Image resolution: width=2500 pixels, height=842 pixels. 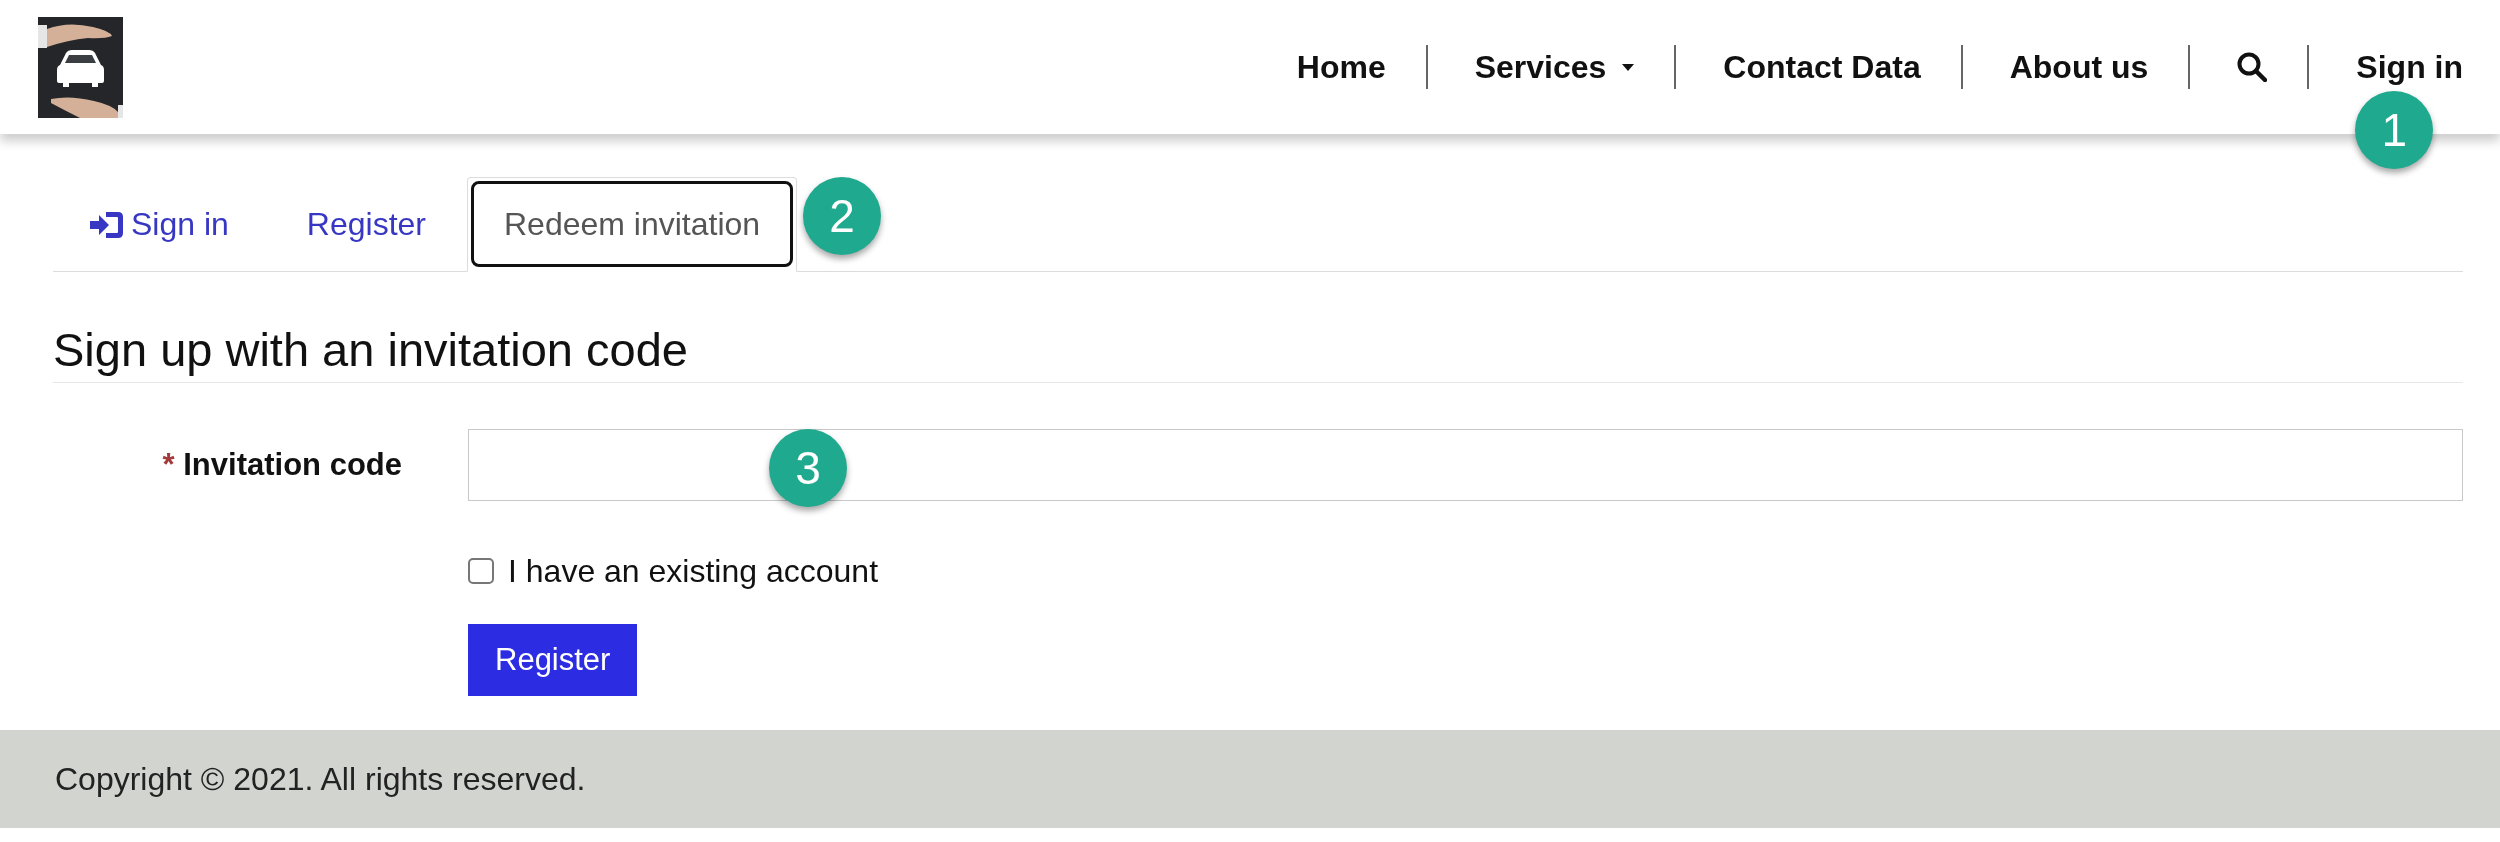 What do you see at coordinates (632, 224) in the screenshot?
I see `tab: Redeem invitation` at bounding box center [632, 224].